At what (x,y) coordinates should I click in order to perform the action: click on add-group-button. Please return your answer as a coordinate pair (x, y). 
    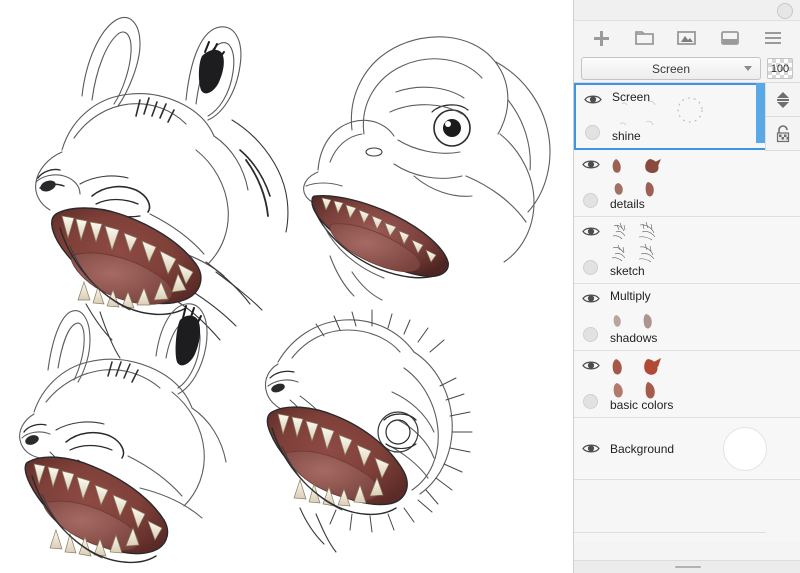
    Looking at the image, I should click on (644, 38).